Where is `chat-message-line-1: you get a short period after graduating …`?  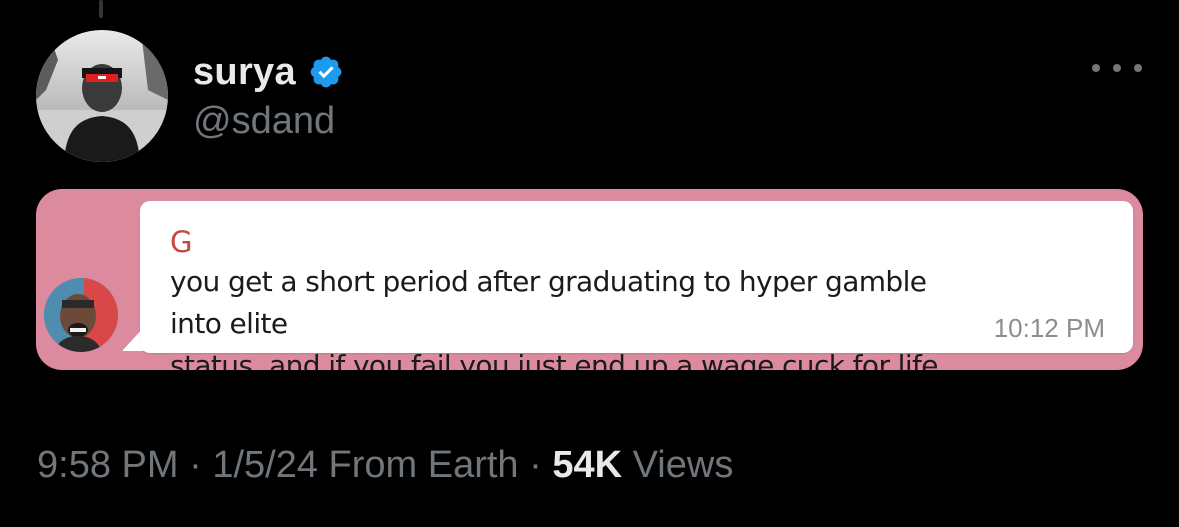
chat-message-line-1: you get a short period after graduating … is located at coordinates (548, 302).